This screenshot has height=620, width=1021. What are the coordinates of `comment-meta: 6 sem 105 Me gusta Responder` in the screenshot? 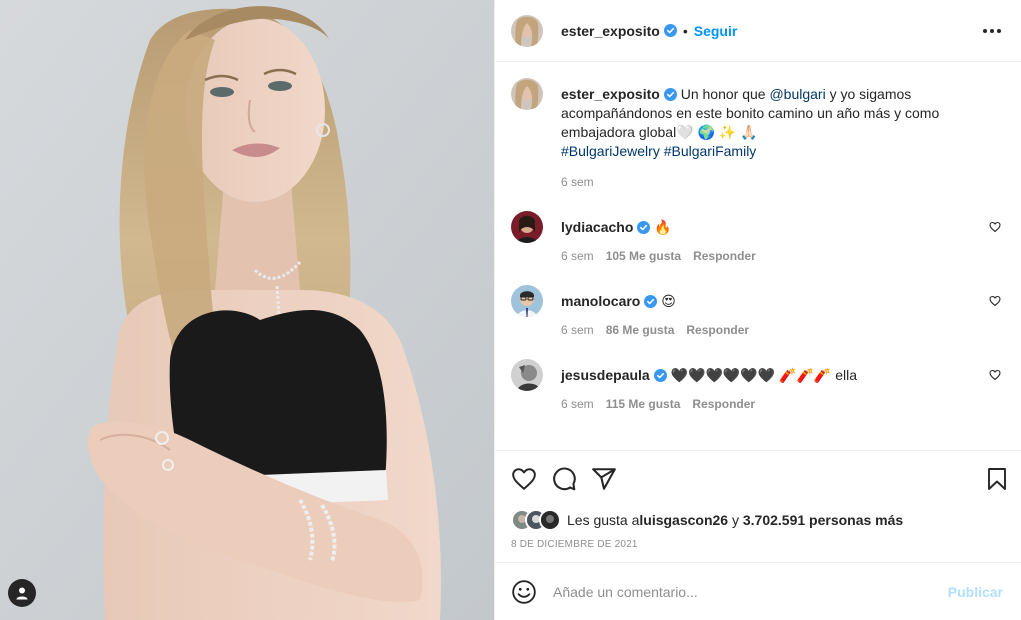 It's located at (769, 256).